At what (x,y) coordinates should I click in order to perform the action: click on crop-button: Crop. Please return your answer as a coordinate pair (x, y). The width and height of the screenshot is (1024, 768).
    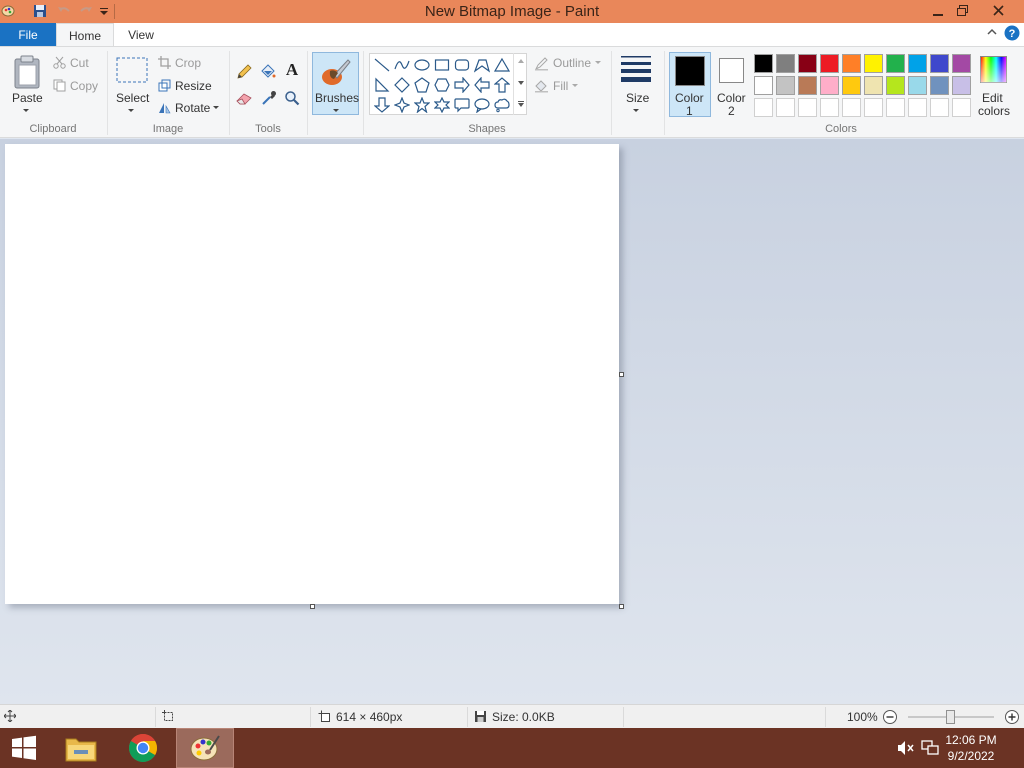
    Looking at the image, I should click on (188, 63).